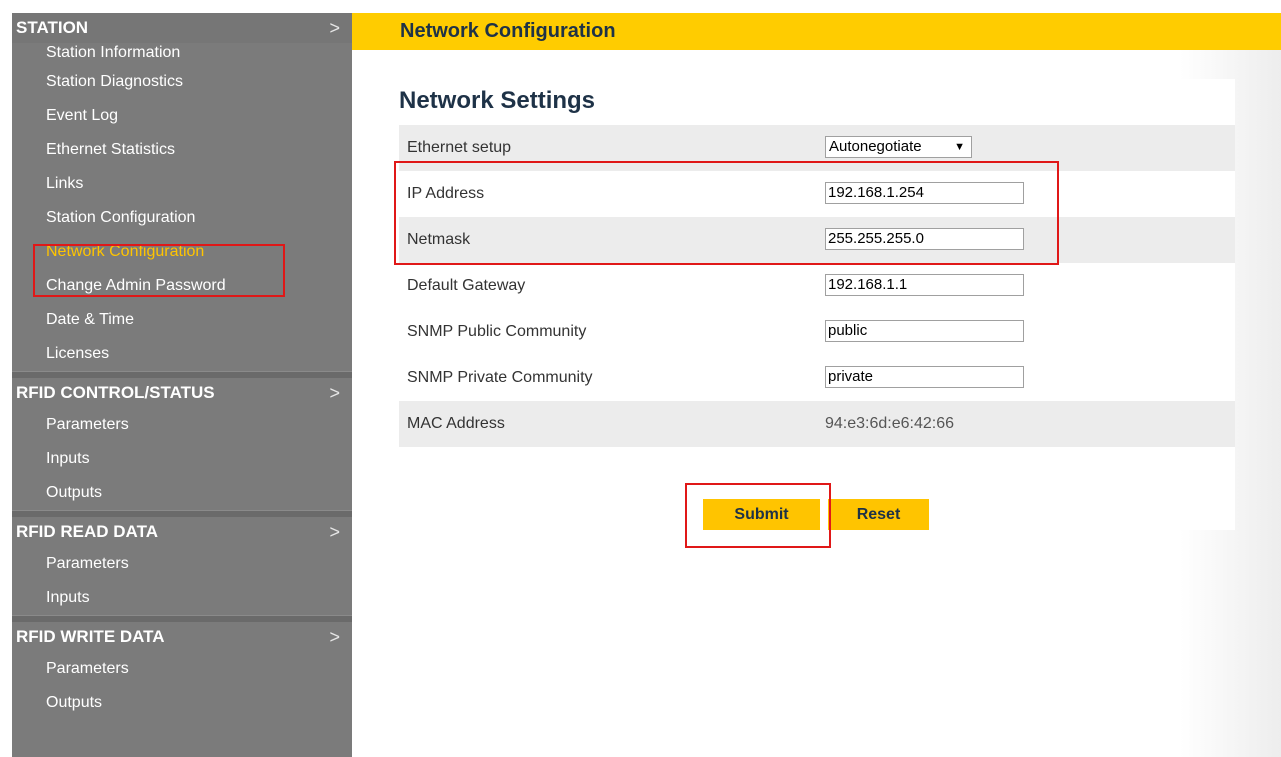  I want to click on sidebar-item-read-inputs: Inputs, so click(182, 598).